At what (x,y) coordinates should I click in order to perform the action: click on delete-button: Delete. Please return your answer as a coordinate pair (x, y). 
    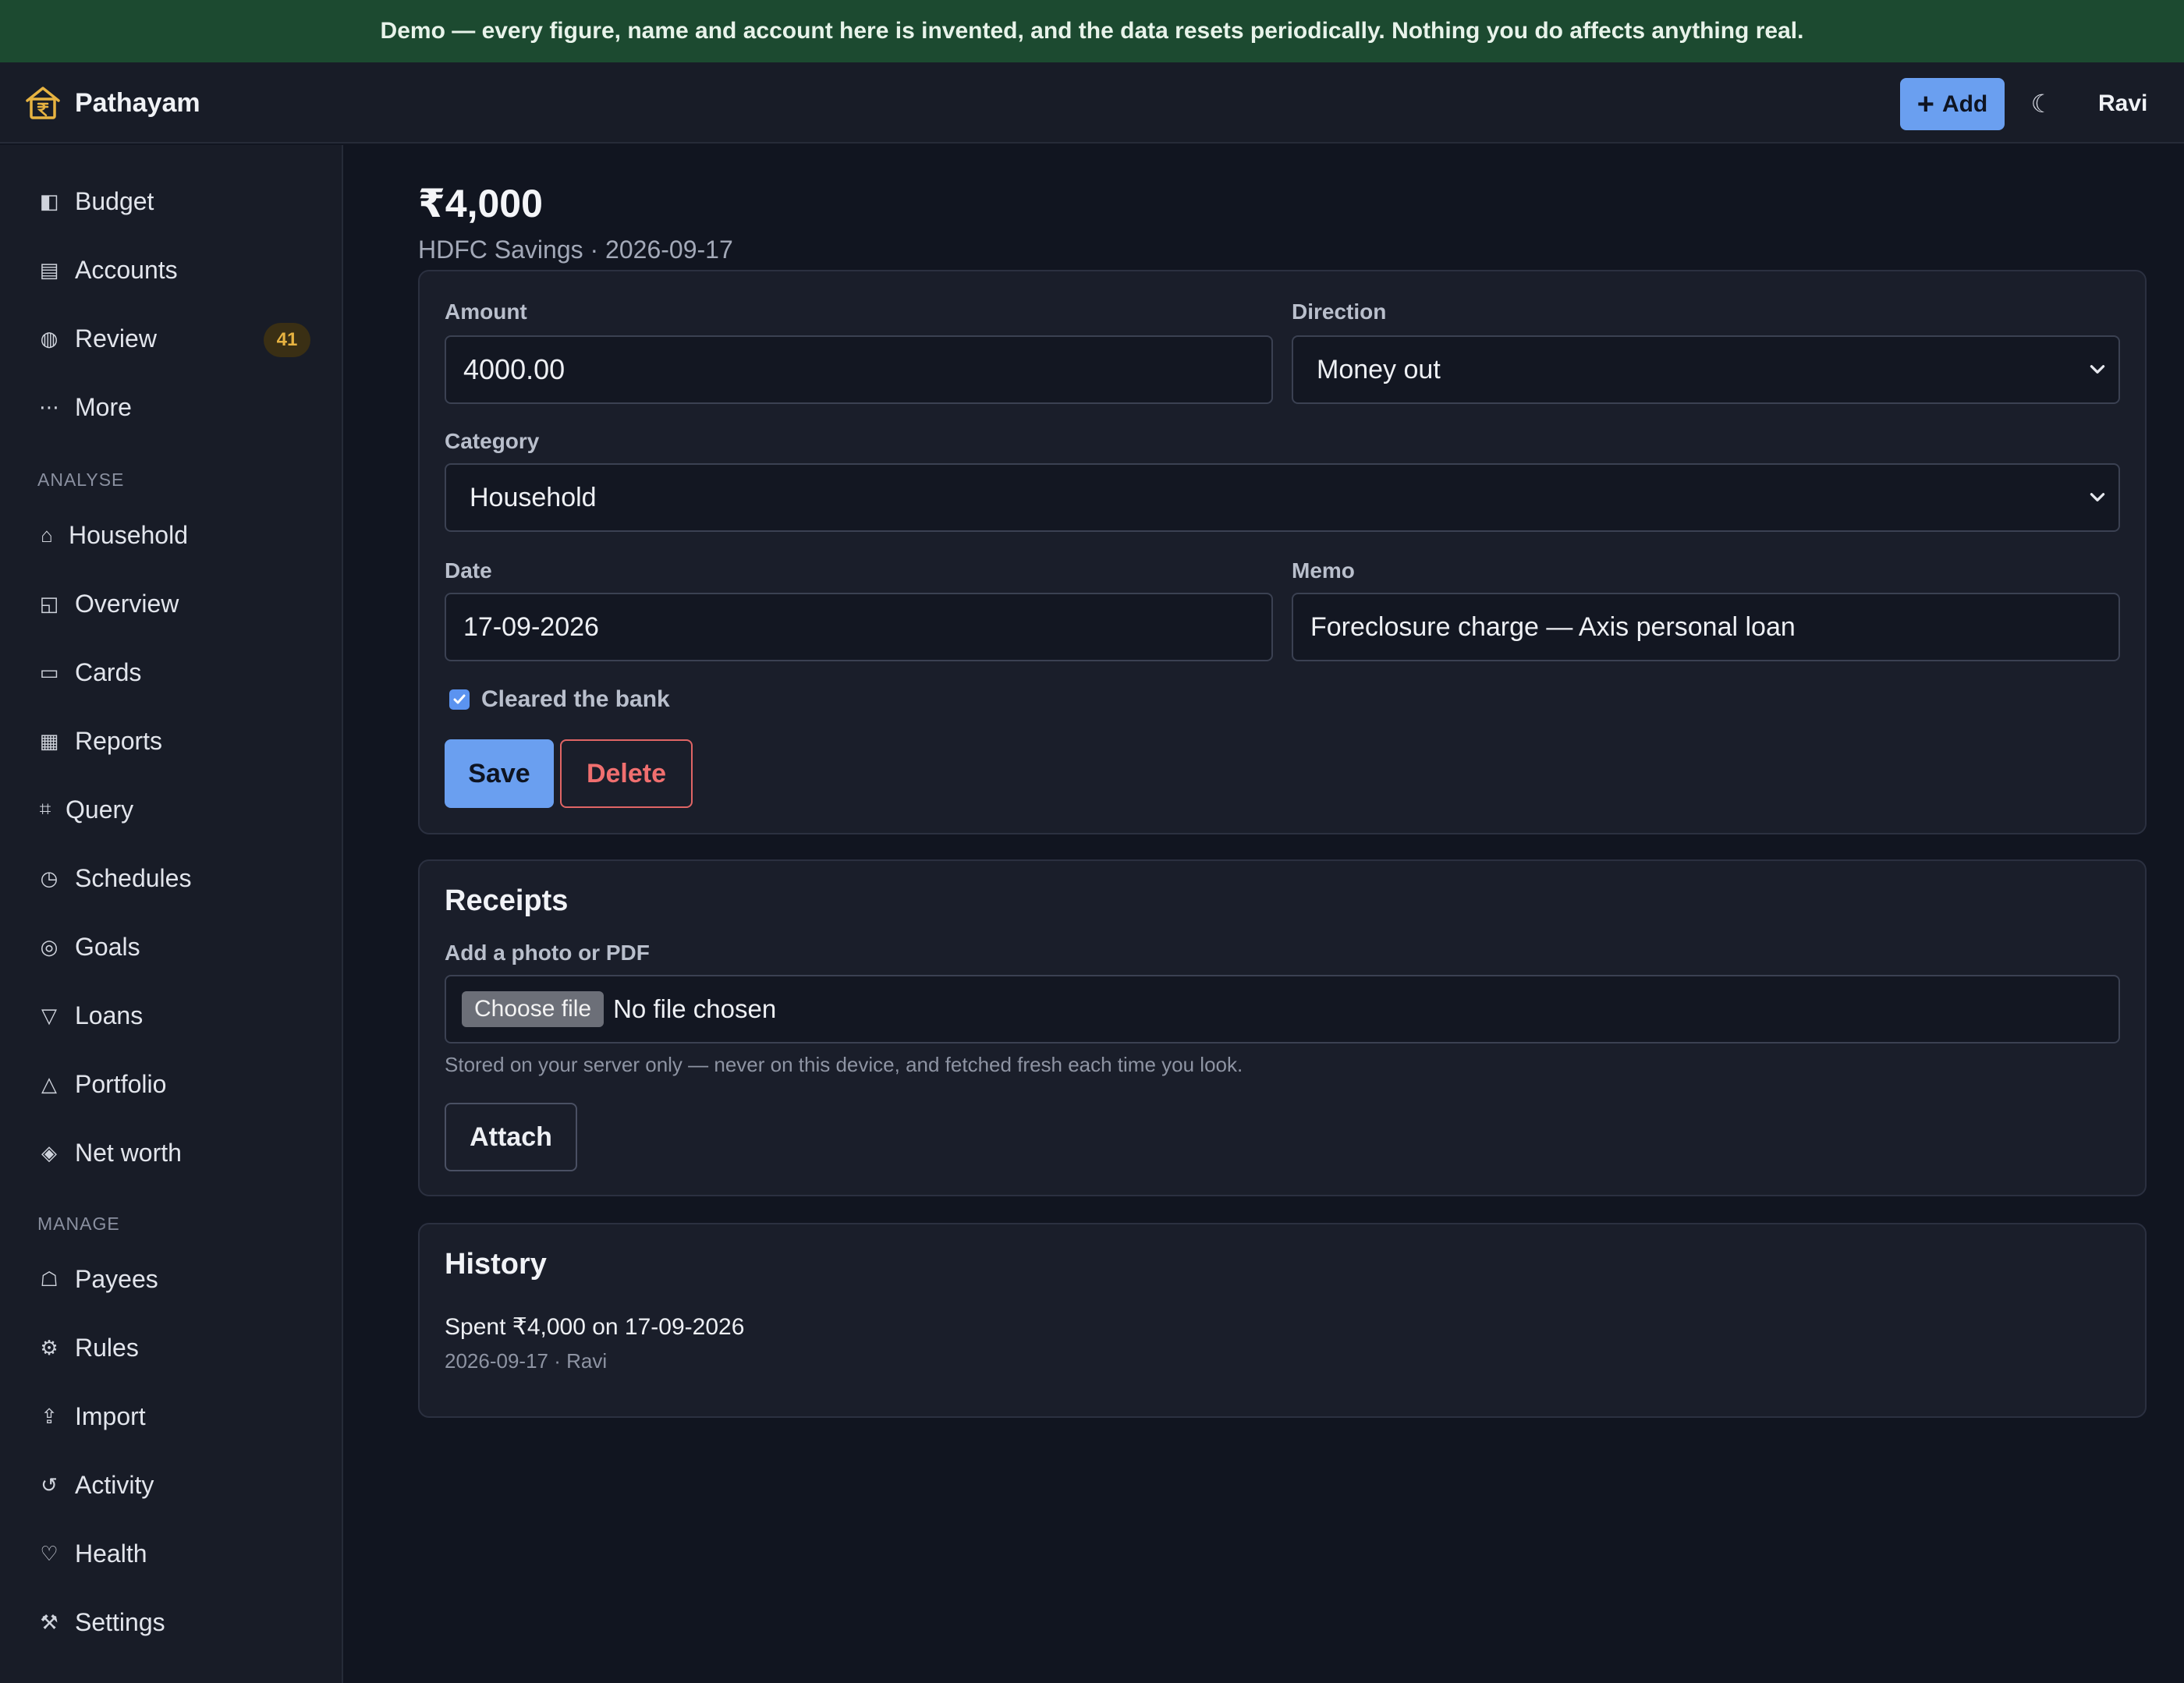
    Looking at the image, I should click on (627, 773).